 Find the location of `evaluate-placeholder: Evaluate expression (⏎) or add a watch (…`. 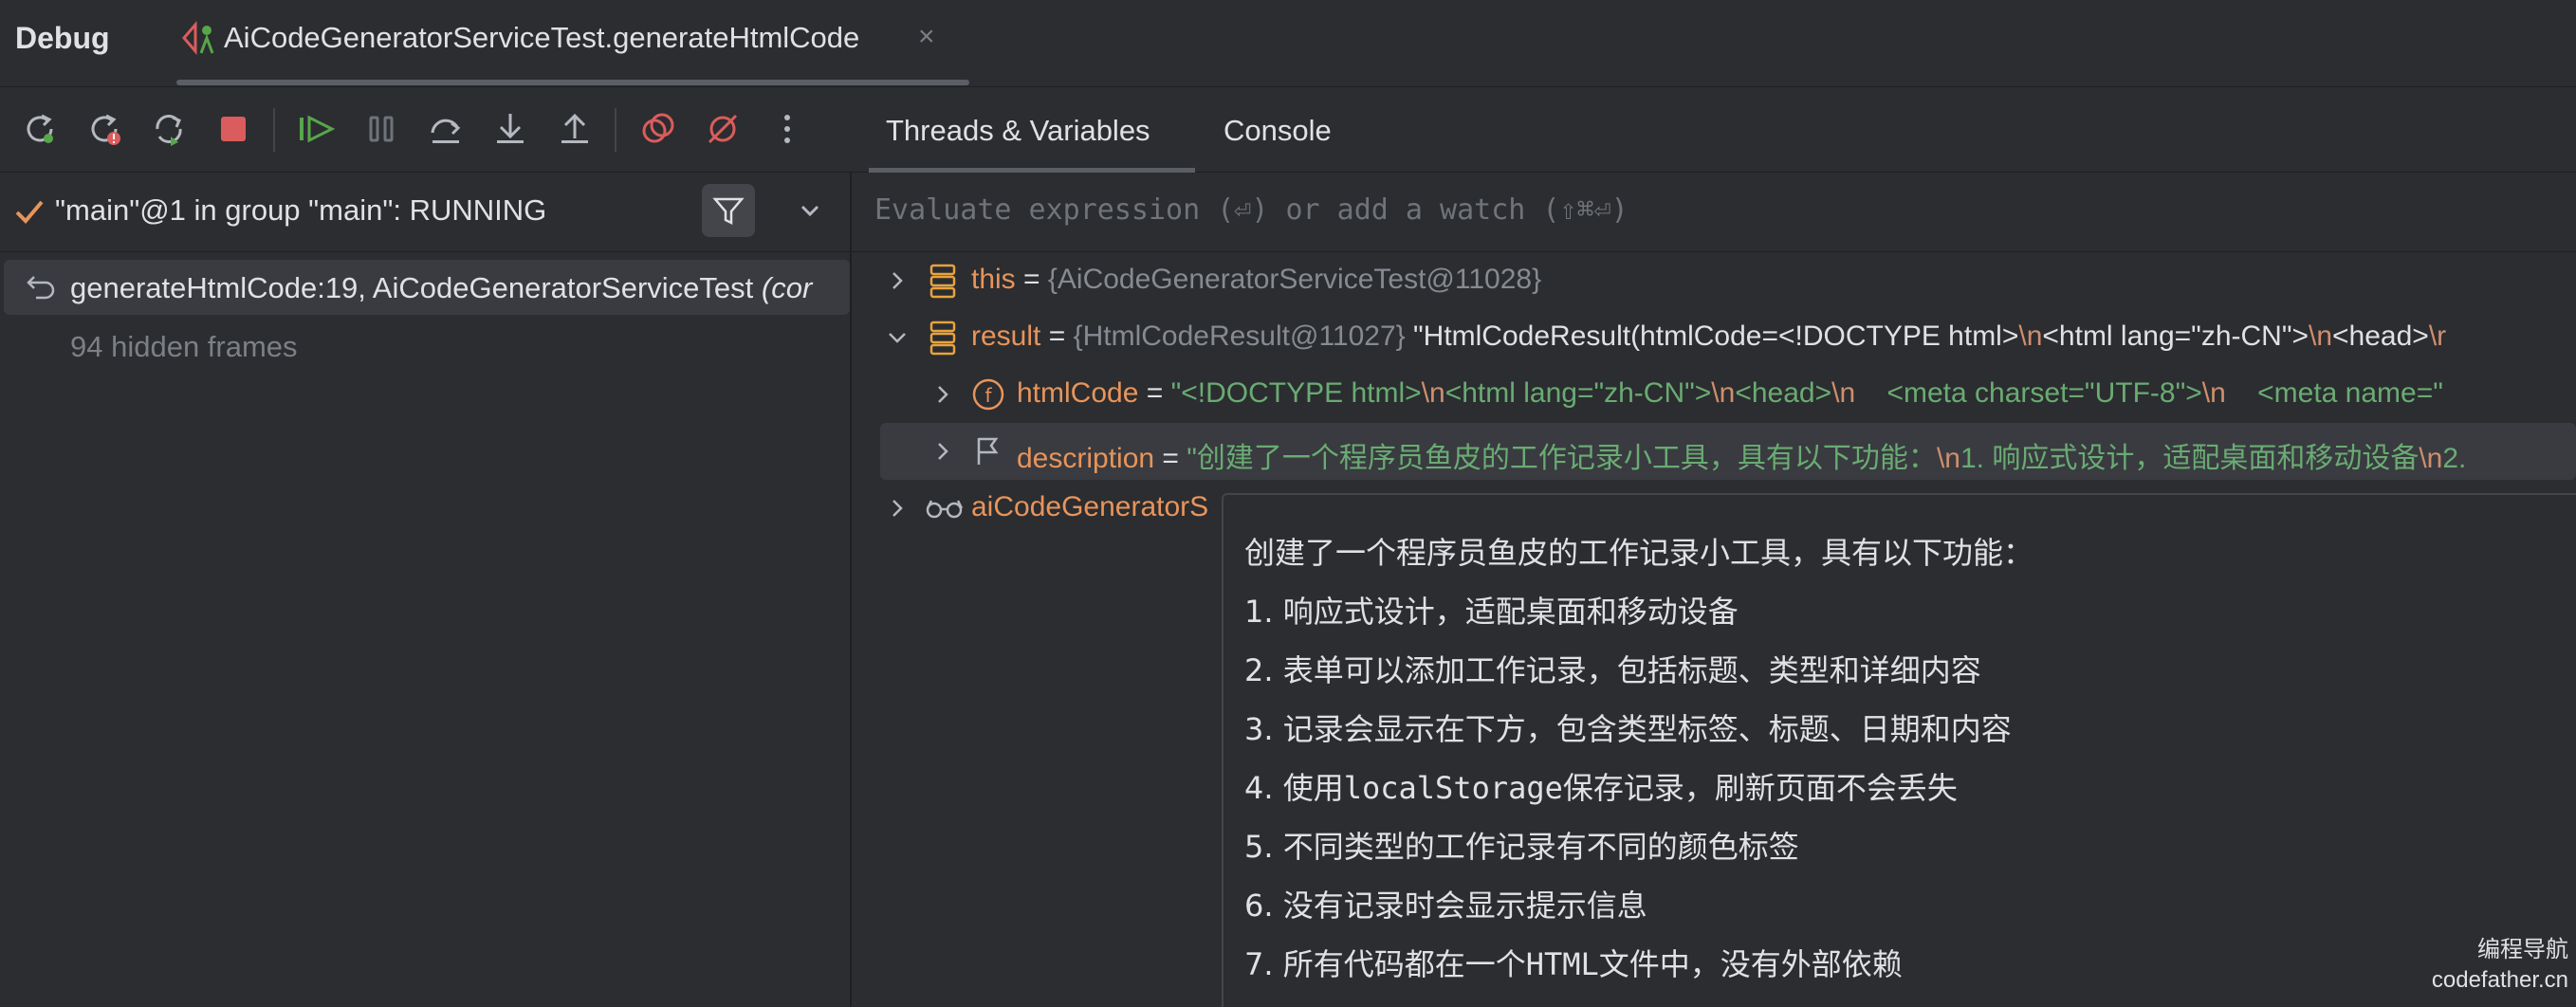

evaluate-placeholder: Evaluate expression (⏎) or add a watch (… is located at coordinates (1251, 210).